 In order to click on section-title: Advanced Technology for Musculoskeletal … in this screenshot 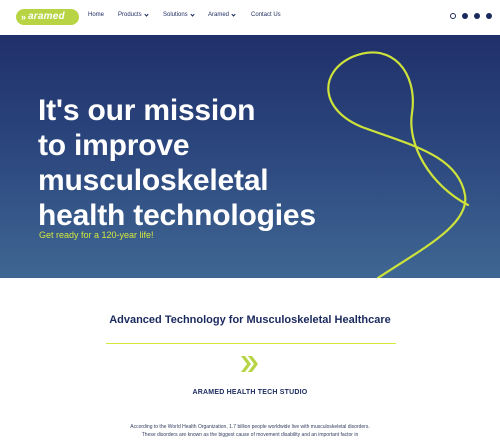, I will do `click(250, 320)`.